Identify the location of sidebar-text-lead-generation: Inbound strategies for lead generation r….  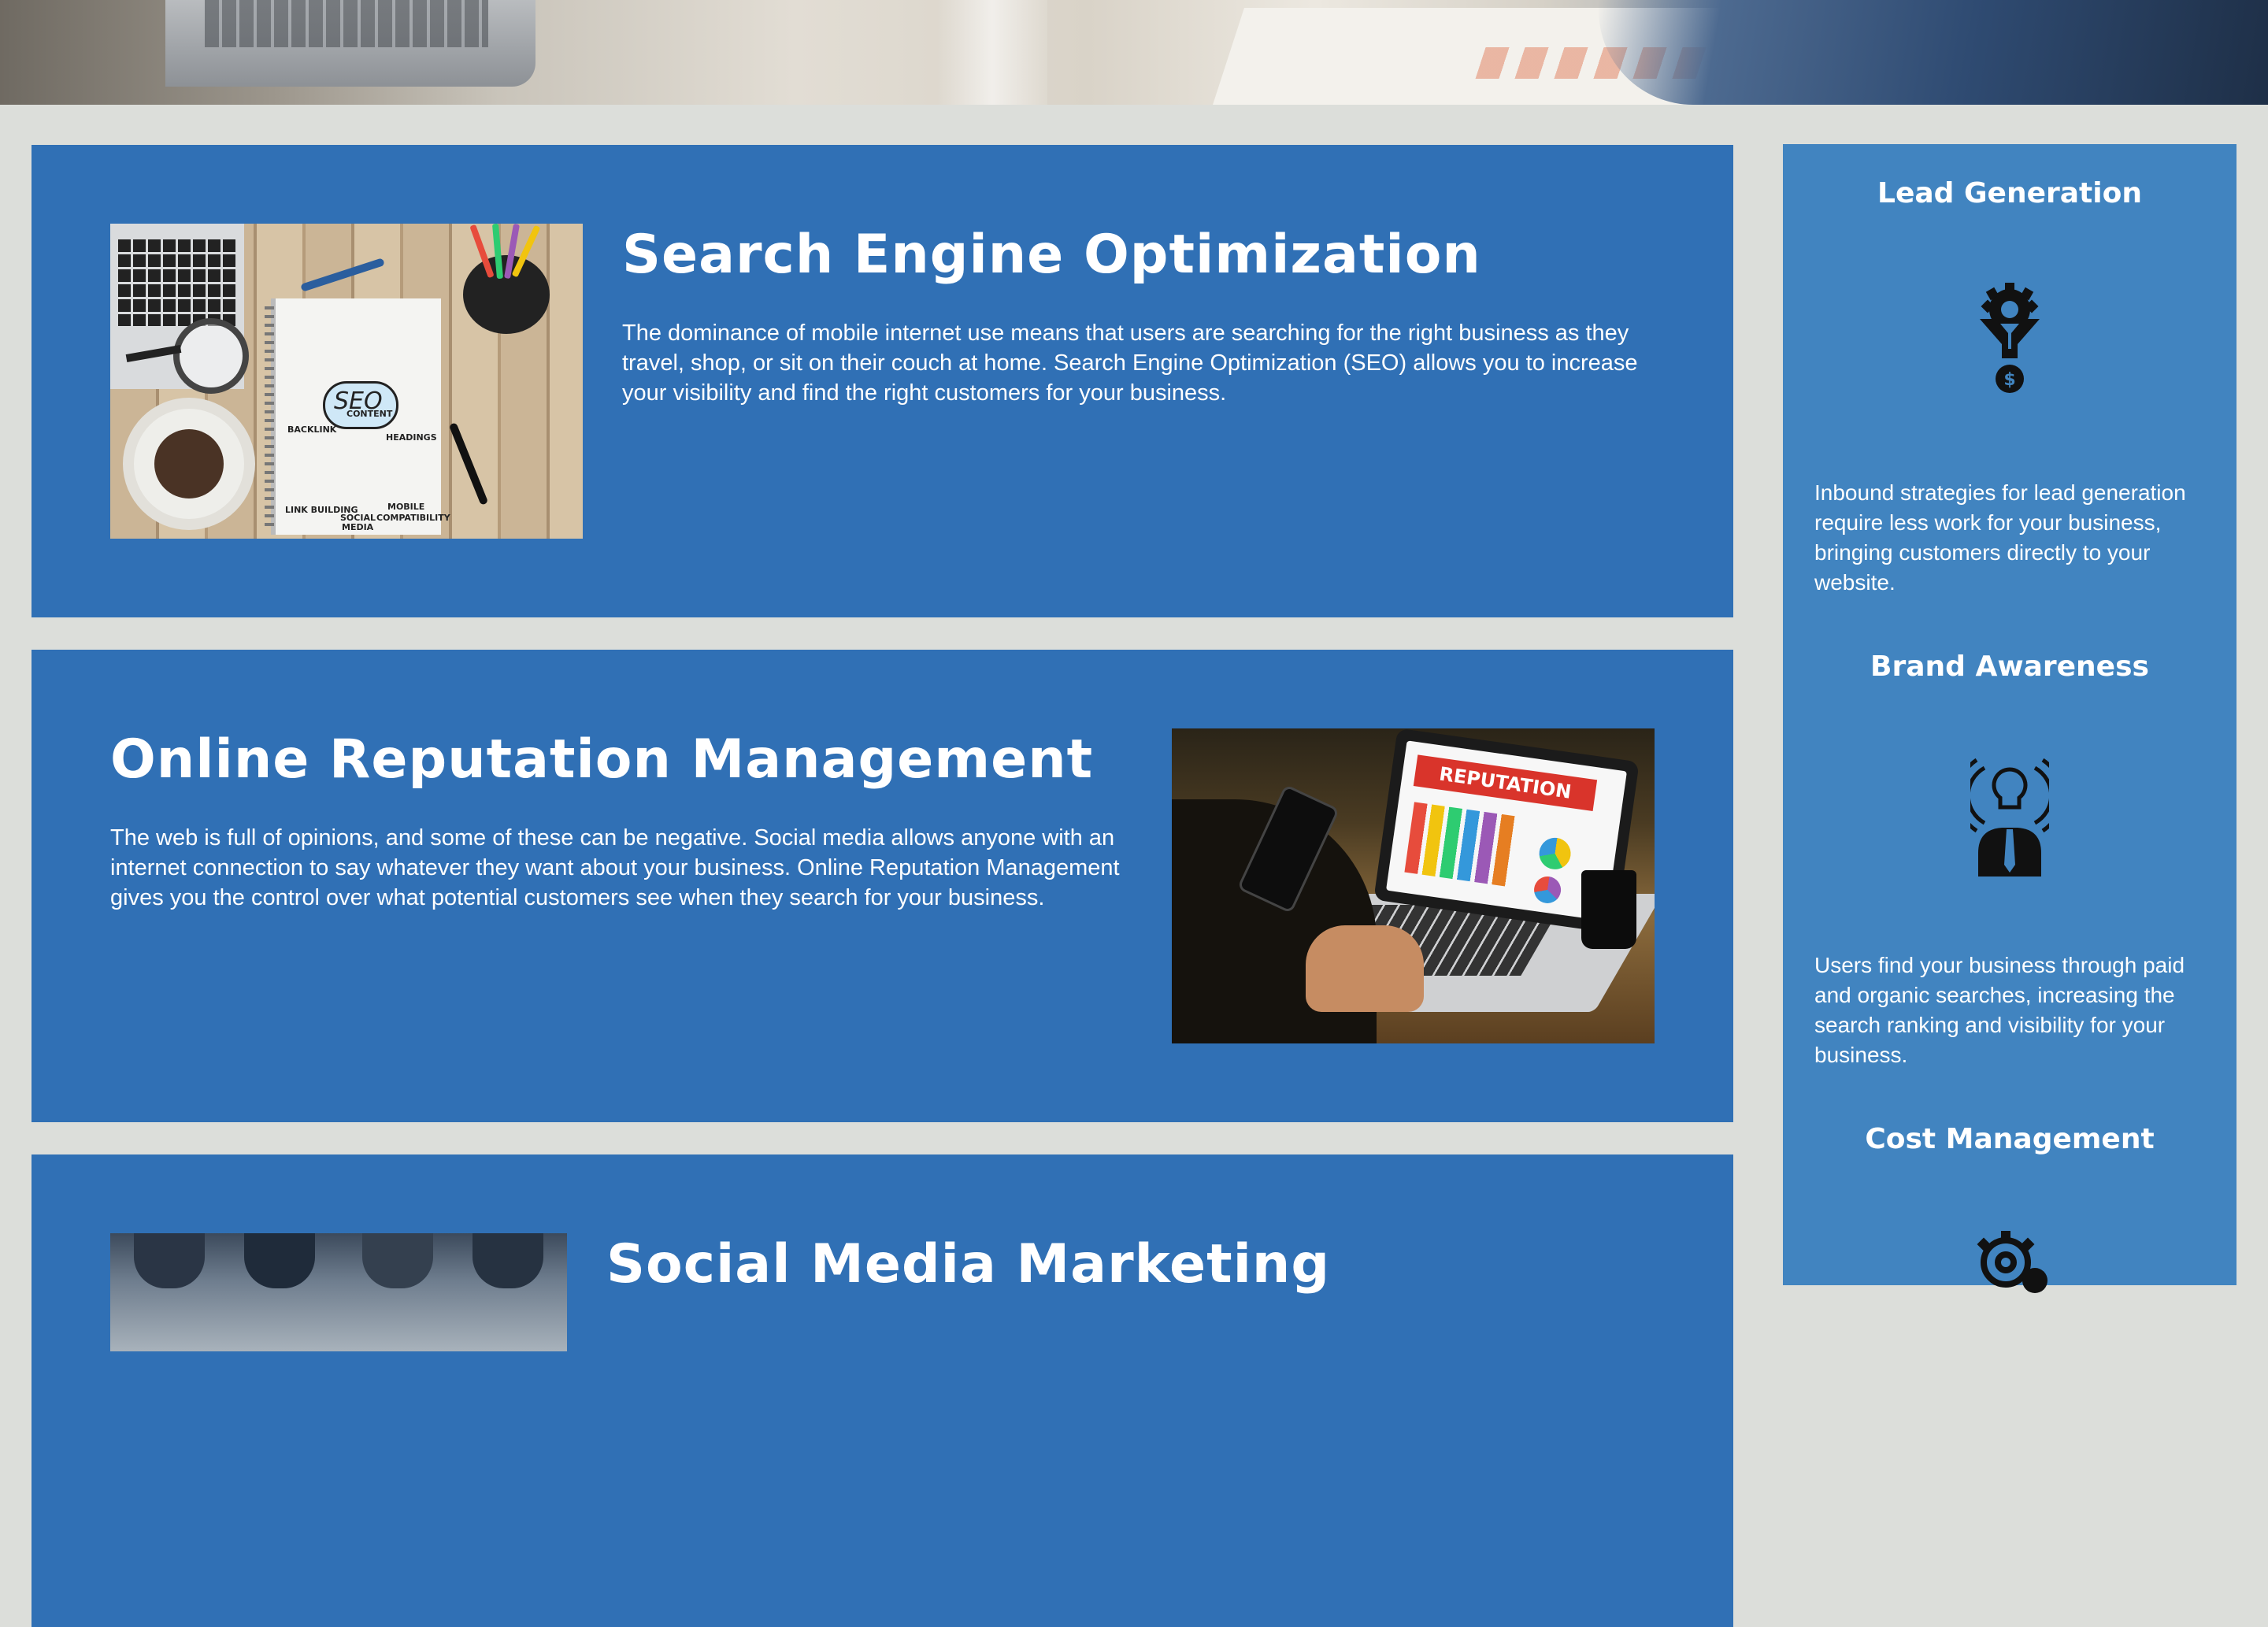
(2000, 537).